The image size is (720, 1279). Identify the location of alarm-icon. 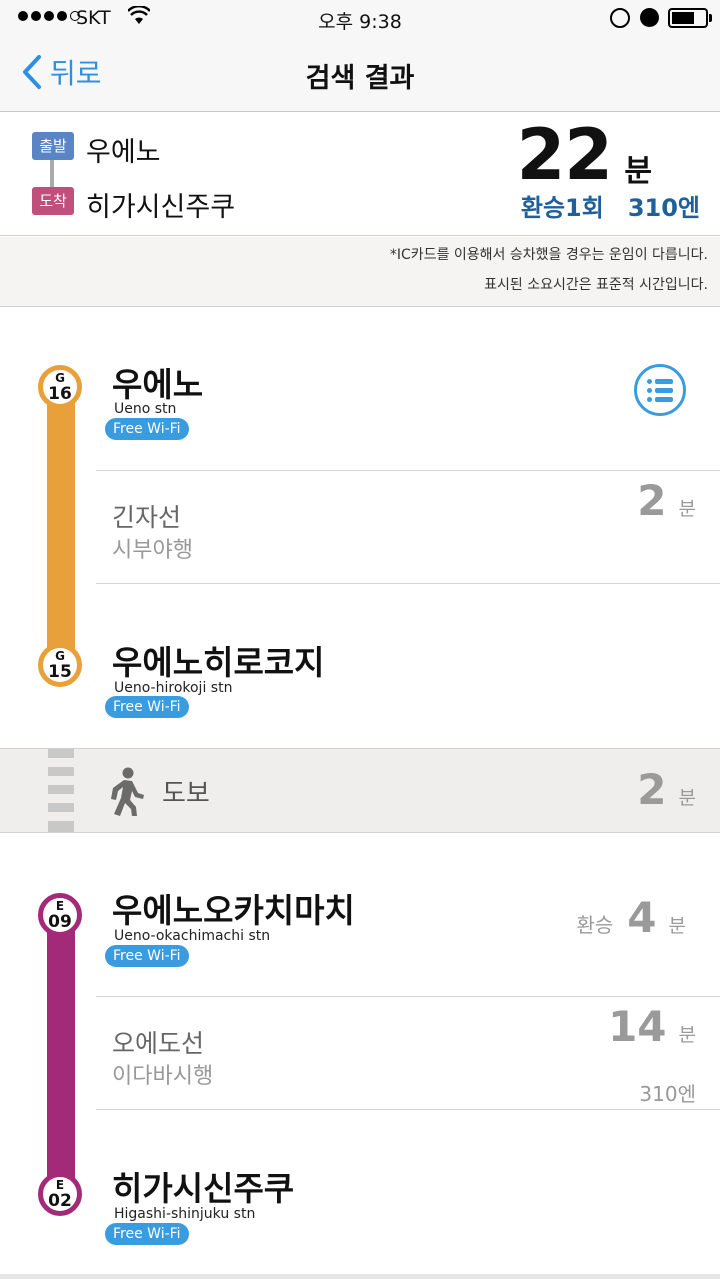
(649, 17).